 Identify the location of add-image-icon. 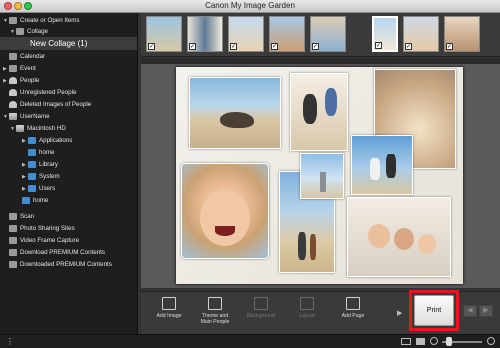
(169, 303).